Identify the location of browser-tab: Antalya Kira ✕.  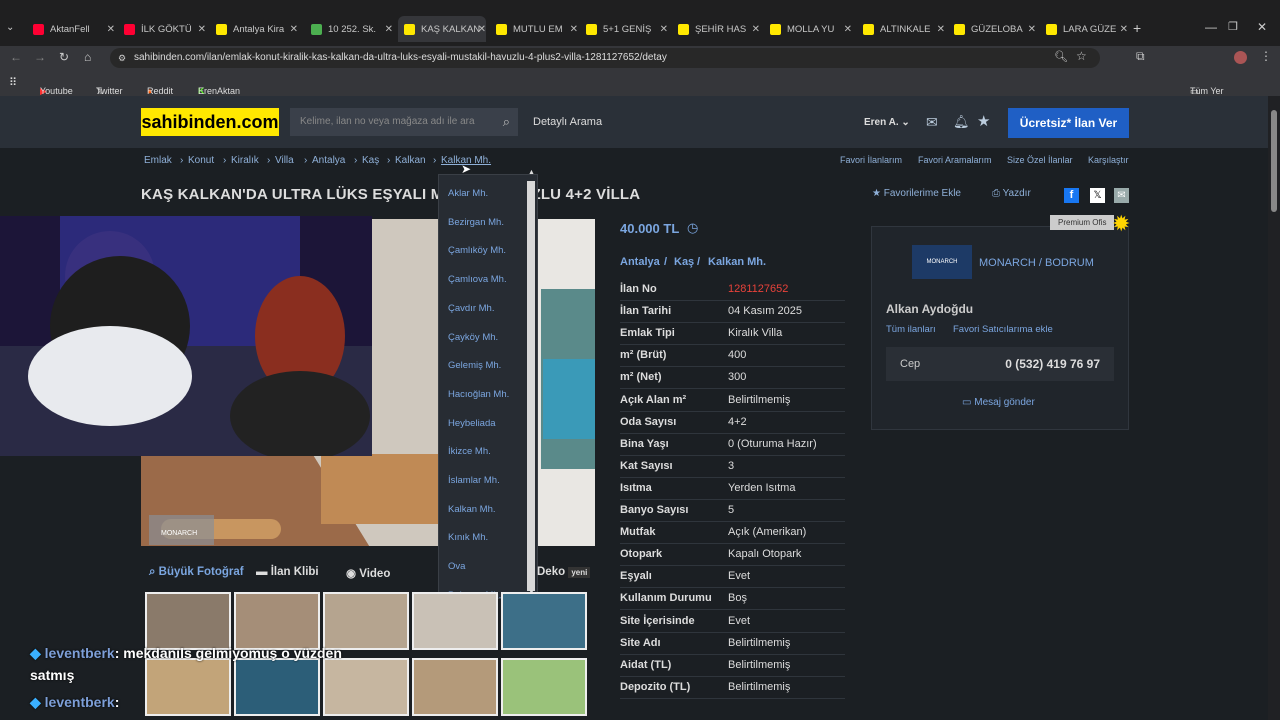
(254, 29).